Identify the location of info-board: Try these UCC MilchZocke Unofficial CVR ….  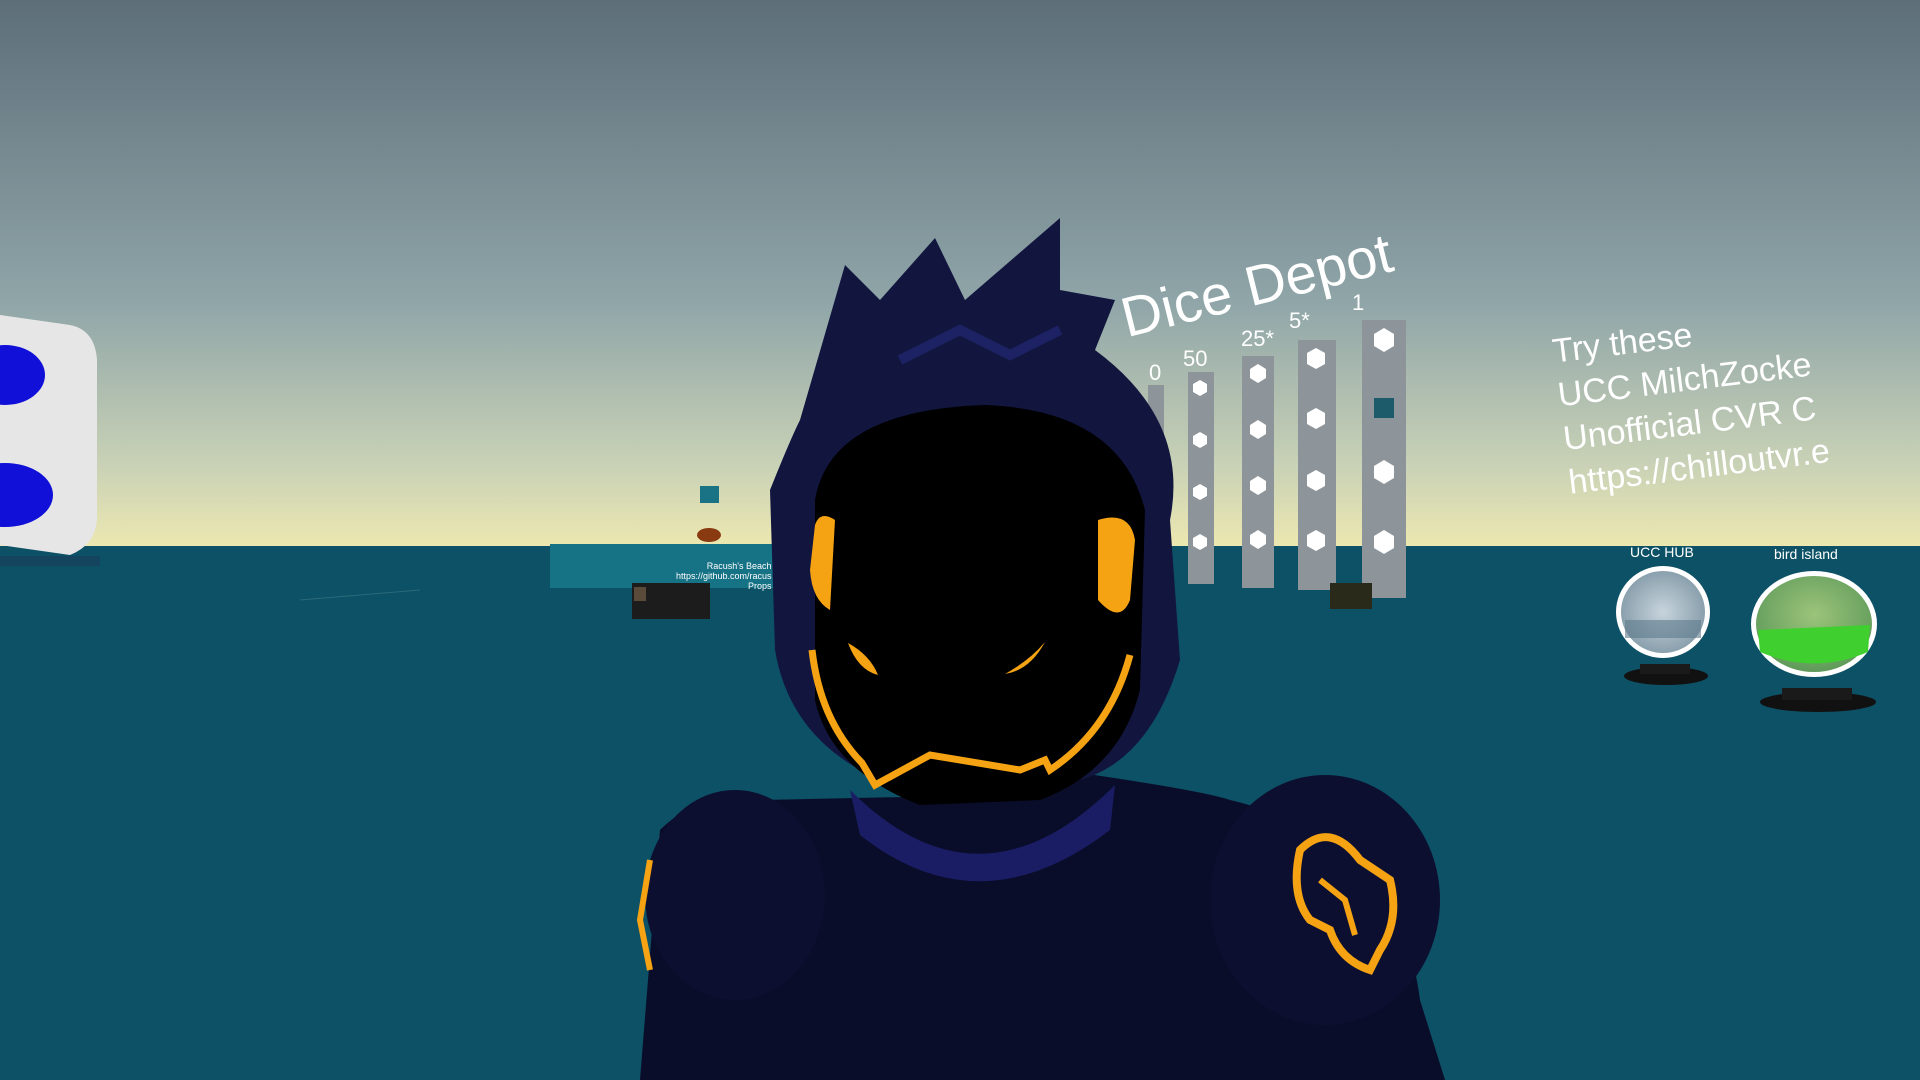
(1691, 401).